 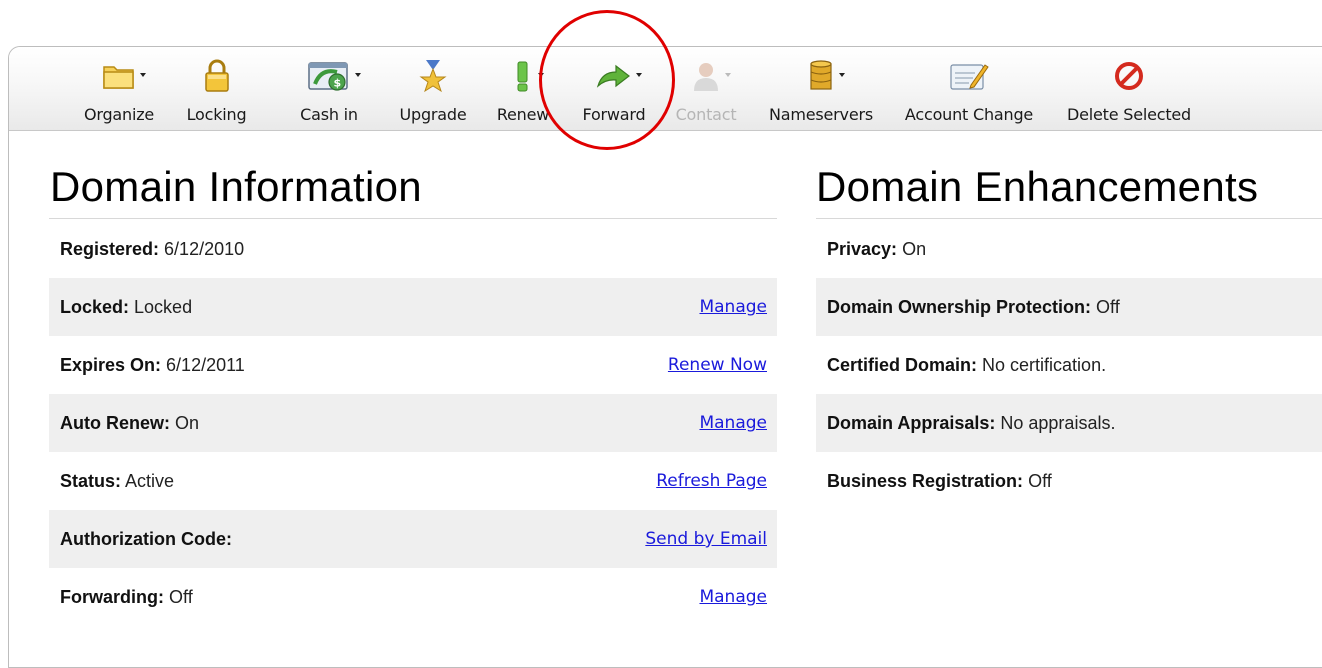 I want to click on upgrade-label: Upgrade, so click(x=433, y=114).